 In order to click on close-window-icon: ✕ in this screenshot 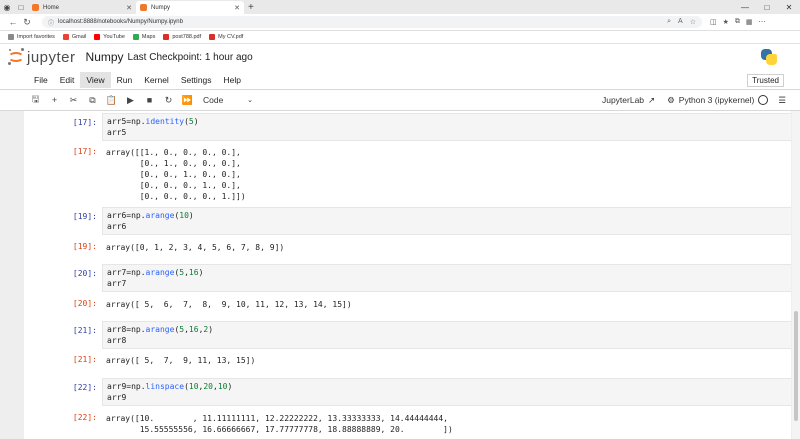, I will do `click(789, 7)`.